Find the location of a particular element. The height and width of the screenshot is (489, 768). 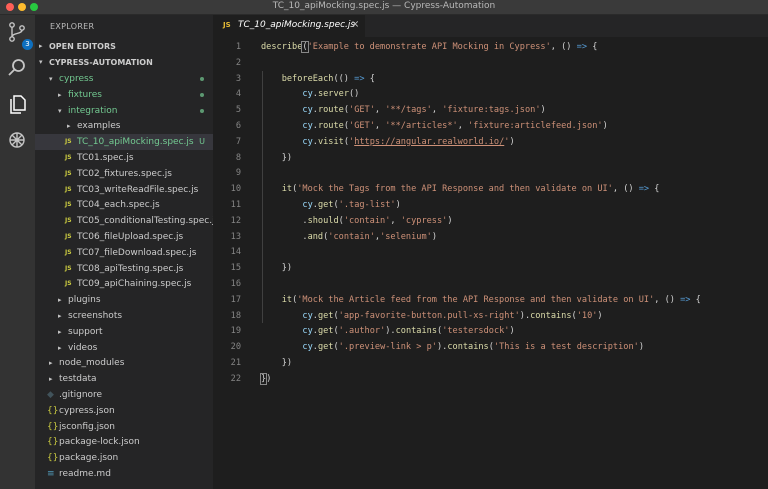

file-item: JS TC04_each.spec.js is located at coordinates (124, 205).